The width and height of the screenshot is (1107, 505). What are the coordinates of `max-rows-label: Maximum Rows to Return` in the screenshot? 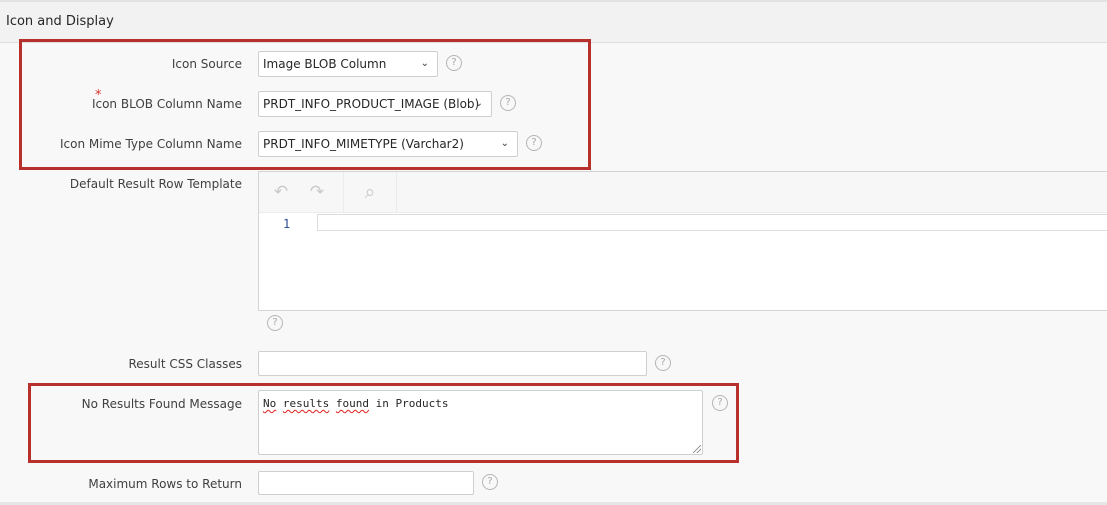 It's located at (165, 484).